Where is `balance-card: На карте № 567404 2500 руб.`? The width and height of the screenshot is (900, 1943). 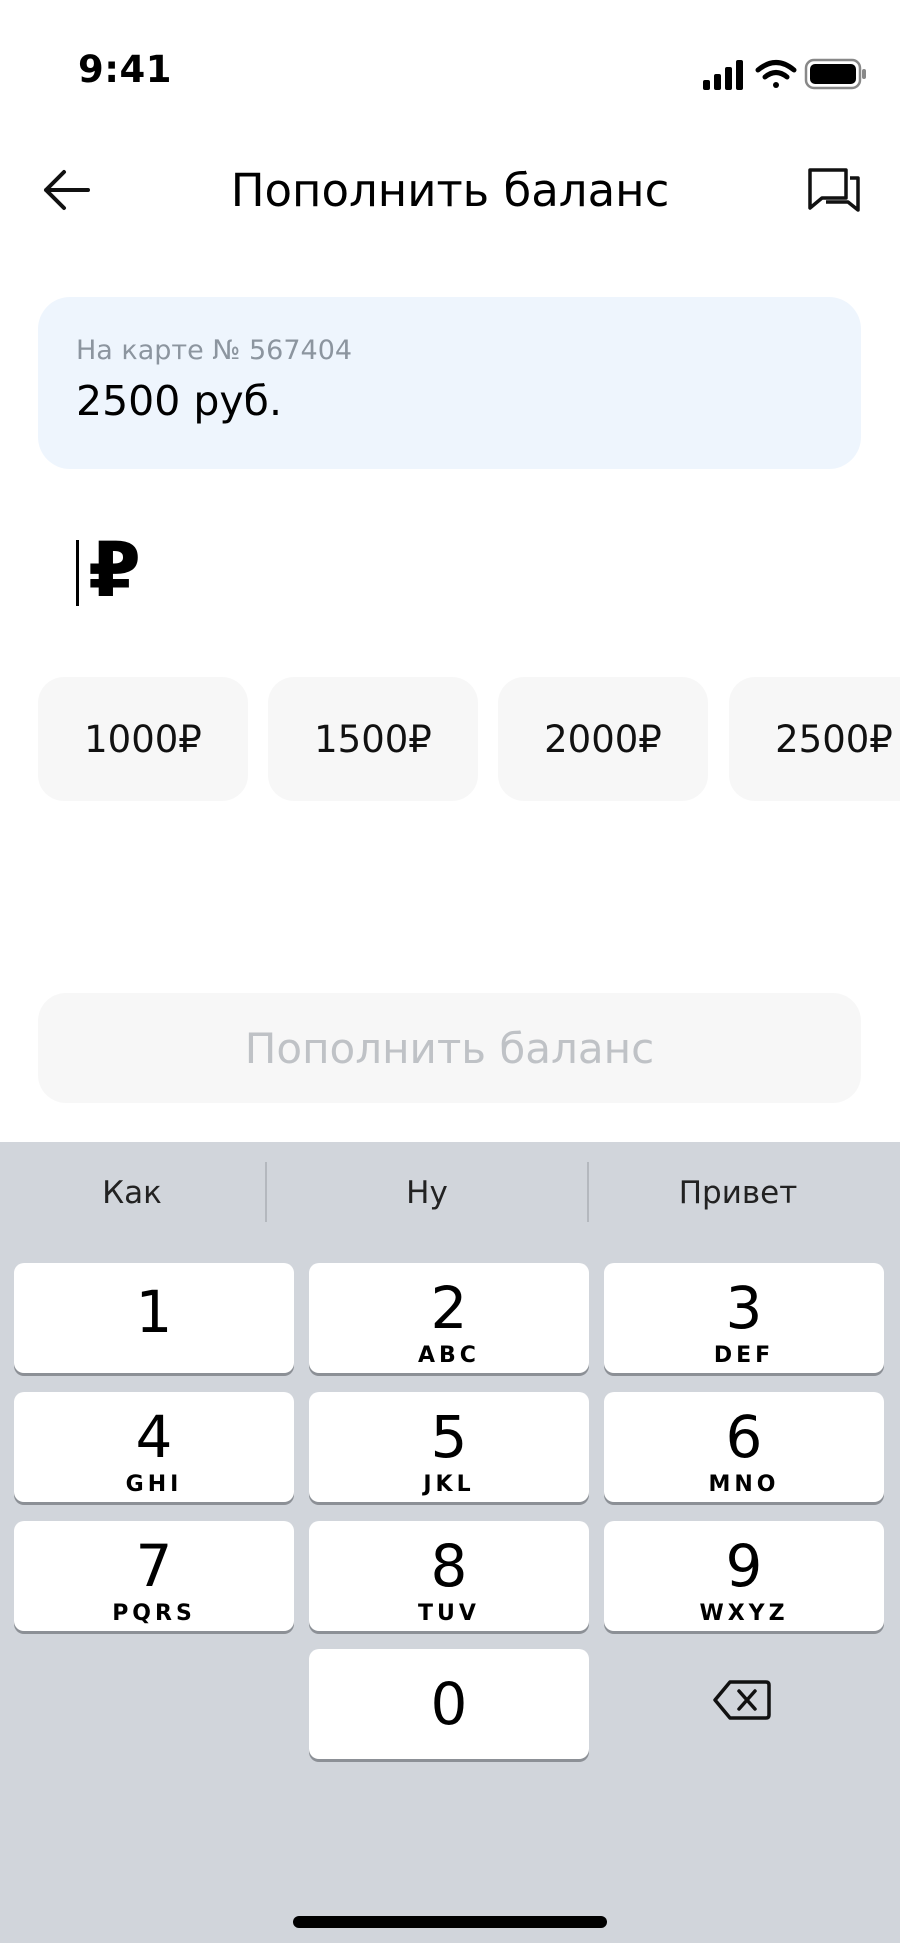 balance-card: На карте № 567404 2500 руб. is located at coordinates (449, 383).